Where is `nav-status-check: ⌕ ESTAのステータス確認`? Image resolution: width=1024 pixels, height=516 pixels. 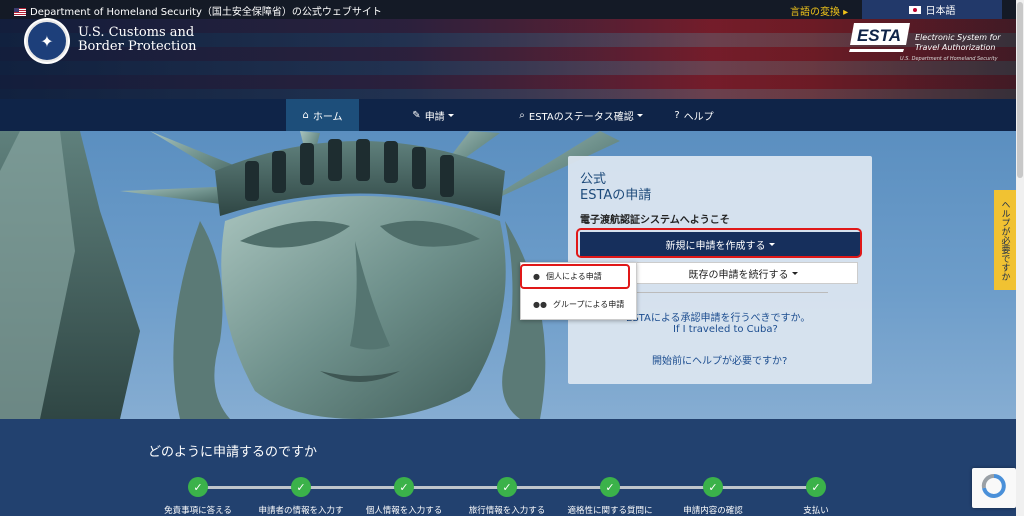 nav-status-check: ⌕ ESTAのステータス確認 is located at coordinates (581, 115).